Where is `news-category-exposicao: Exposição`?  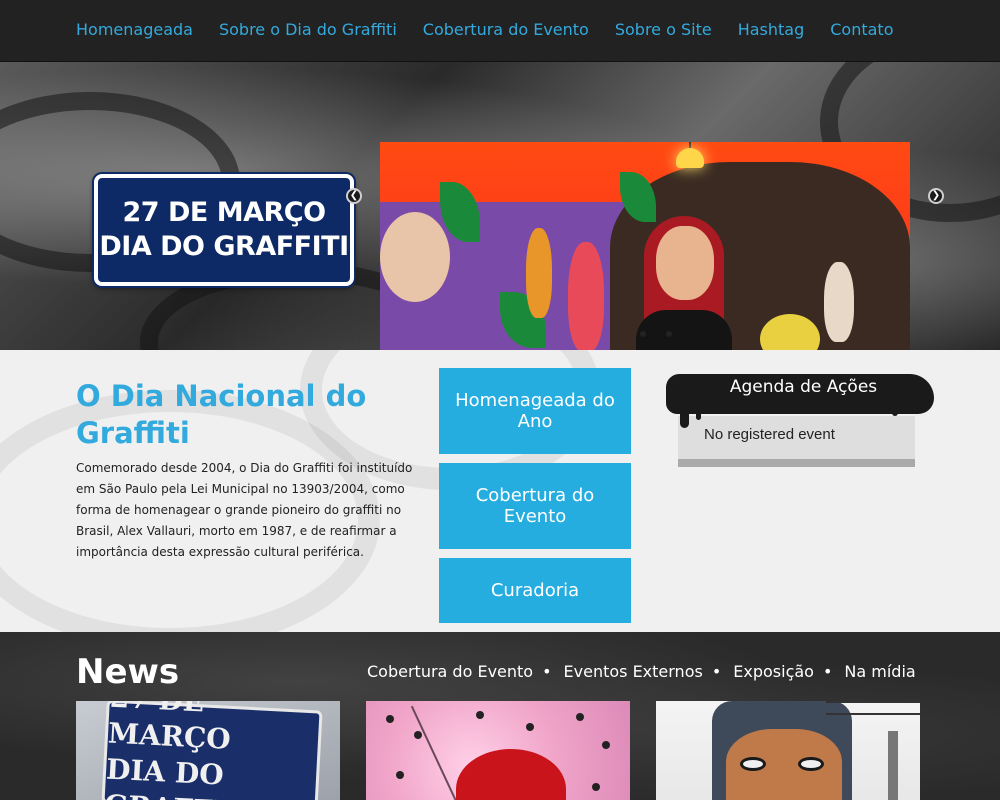
news-category-exposicao: Exposição is located at coordinates (773, 671).